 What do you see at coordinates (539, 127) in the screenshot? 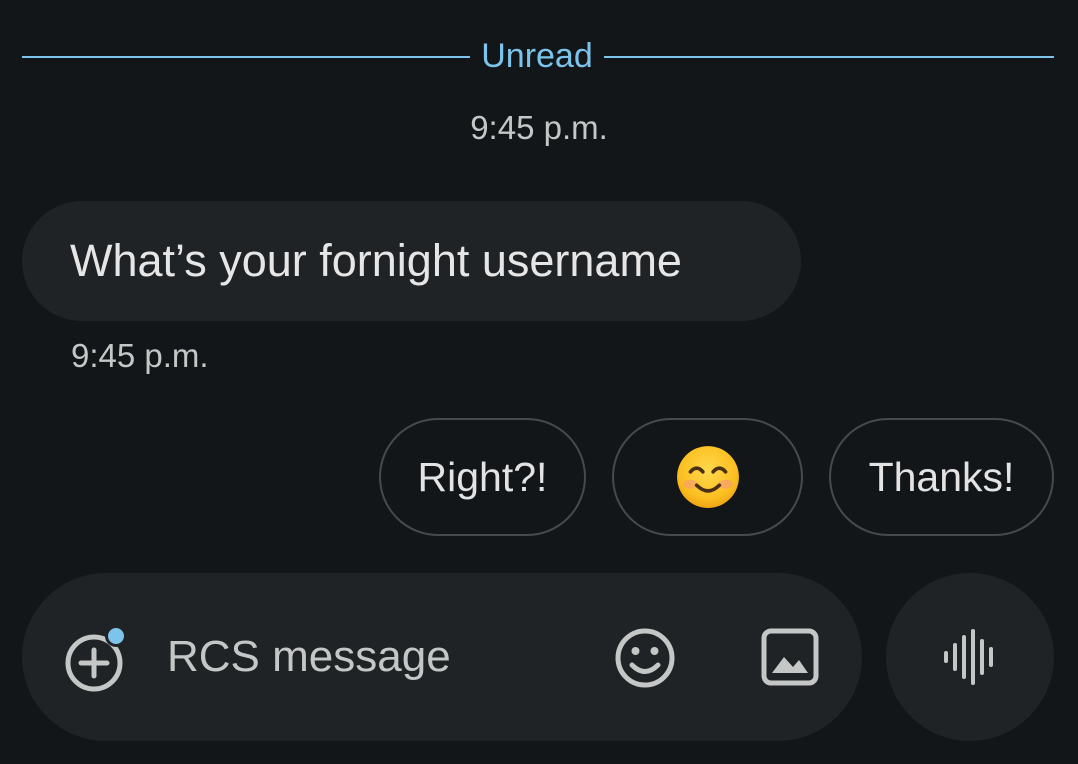
I see `conversation-timestamp: 9:45 p.m.` at bounding box center [539, 127].